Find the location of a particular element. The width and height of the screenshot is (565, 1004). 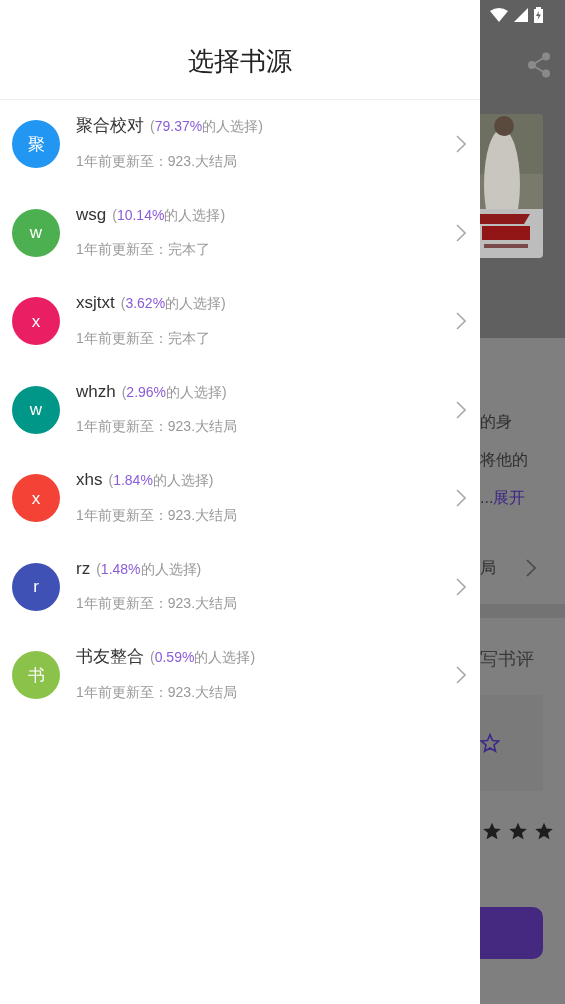

action-button is located at coordinates (511, 933).